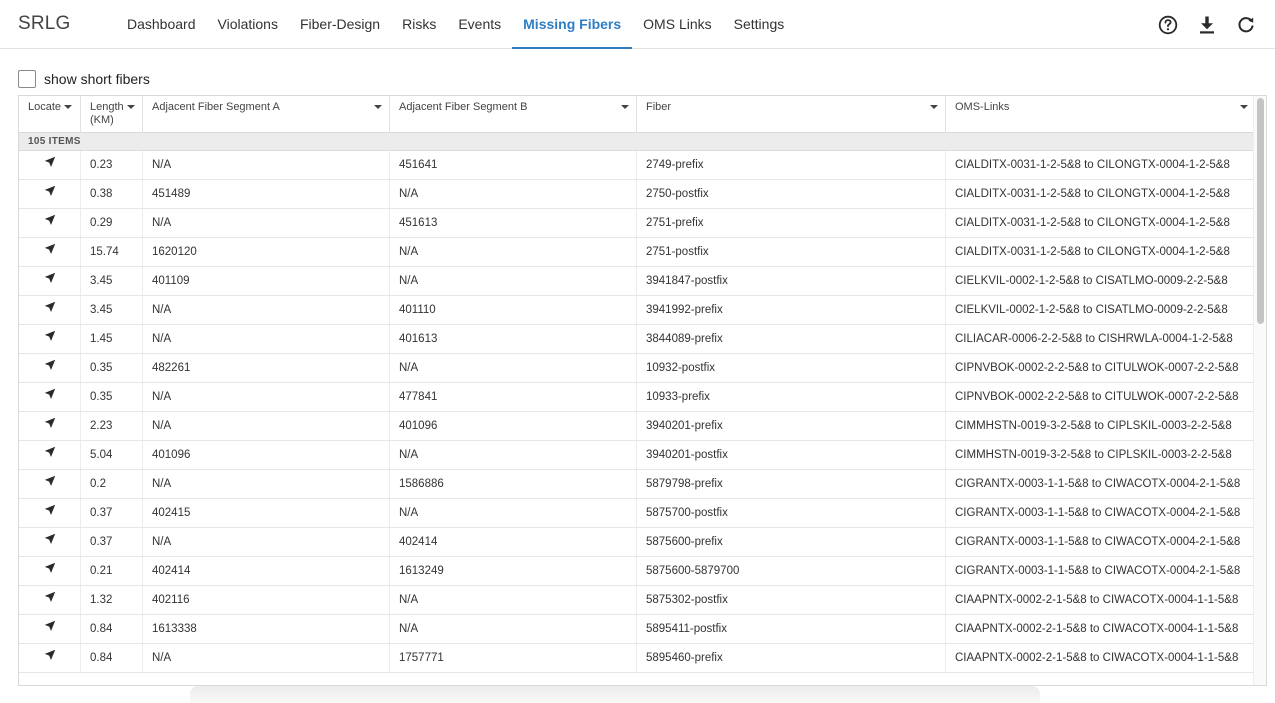 The height and width of the screenshot is (703, 1275). I want to click on vertical-scrollbar, so click(1259, 390).